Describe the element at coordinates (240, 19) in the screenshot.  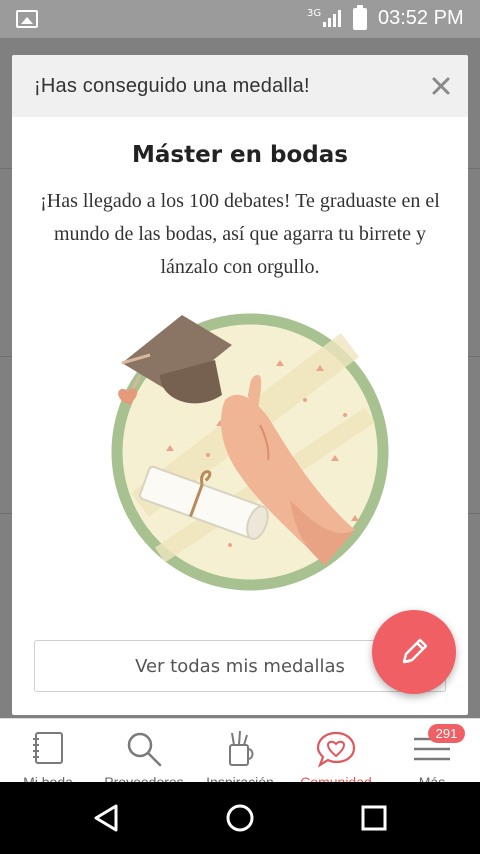
I see `status-bar: 3G 03:52 PM` at that location.